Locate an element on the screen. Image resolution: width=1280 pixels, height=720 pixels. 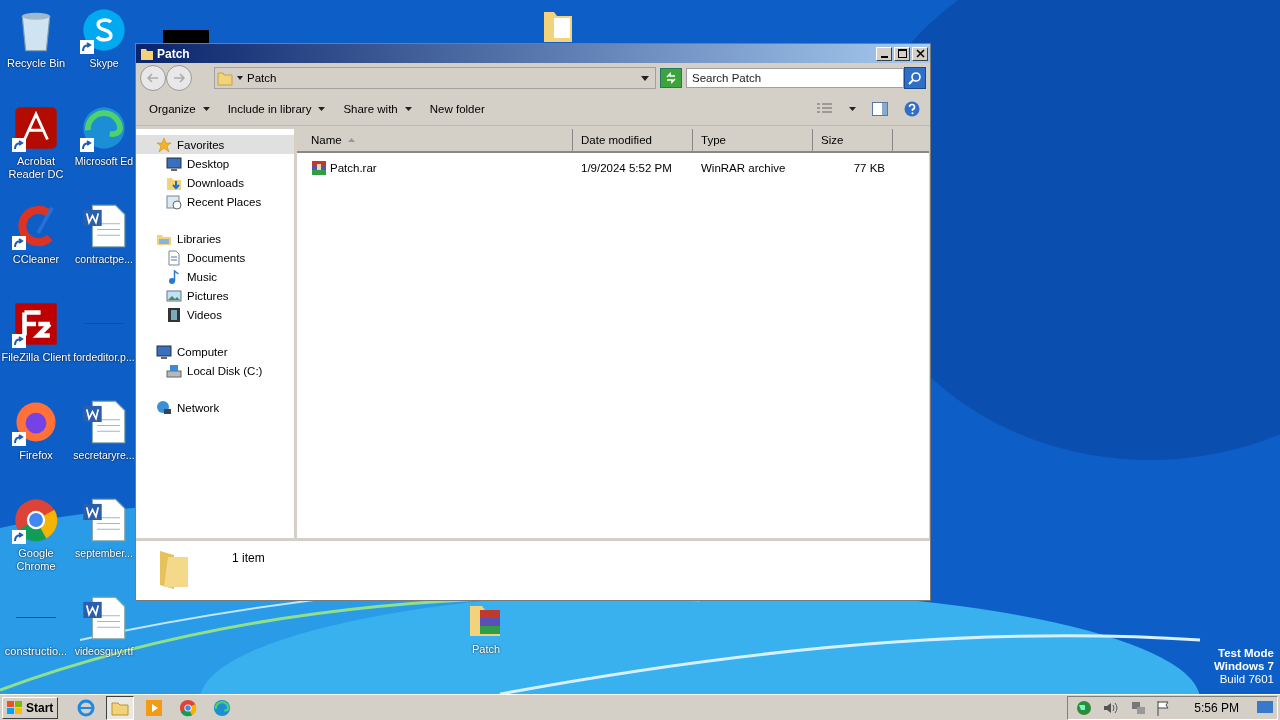
nav-item: Computer is located at coordinates (215, 351).